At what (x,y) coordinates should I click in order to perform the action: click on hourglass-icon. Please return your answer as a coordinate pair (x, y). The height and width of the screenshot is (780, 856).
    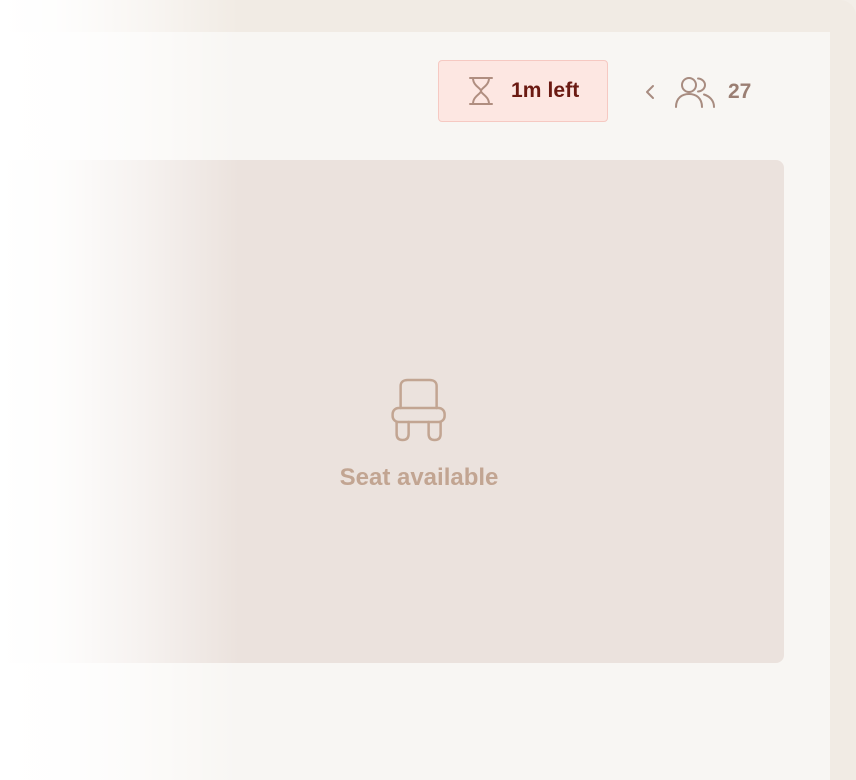
    Looking at the image, I should click on (481, 91).